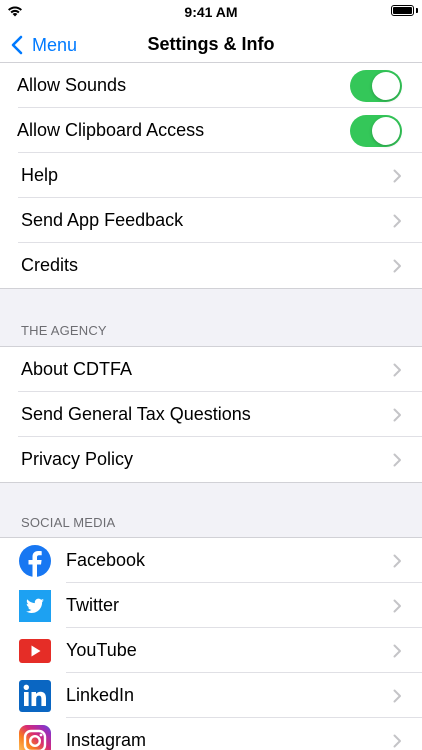 The image size is (422, 750). Describe the element at coordinates (93, 605) in the screenshot. I see `twitter-label: Twitter` at that location.